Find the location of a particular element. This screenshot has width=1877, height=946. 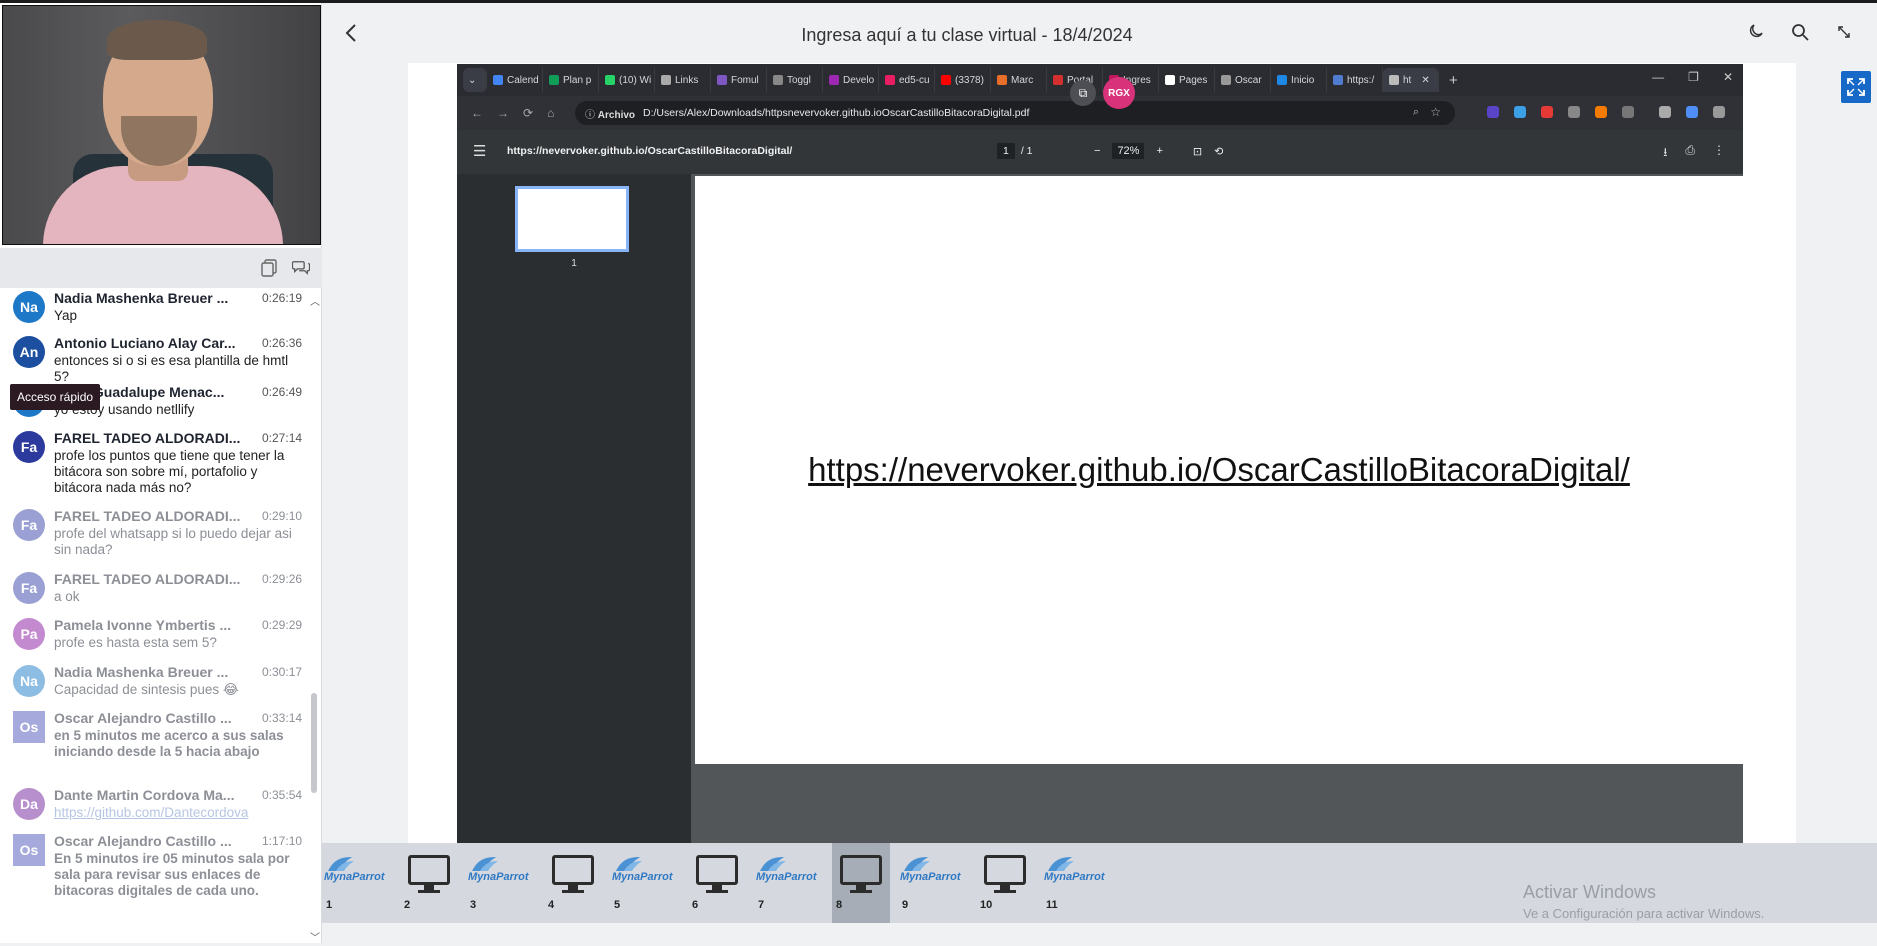

copy-icon is located at coordinates (269, 268).